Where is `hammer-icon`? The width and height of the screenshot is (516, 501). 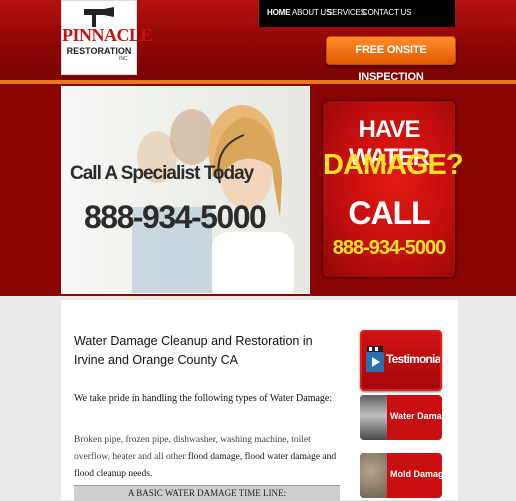 hammer-icon is located at coordinates (99, 17).